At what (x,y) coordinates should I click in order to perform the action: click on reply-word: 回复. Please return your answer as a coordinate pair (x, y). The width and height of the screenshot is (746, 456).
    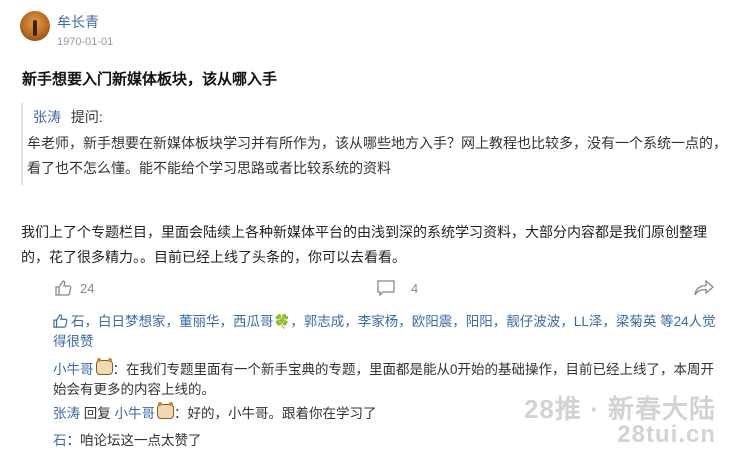
    Looking at the image, I should click on (97, 413).